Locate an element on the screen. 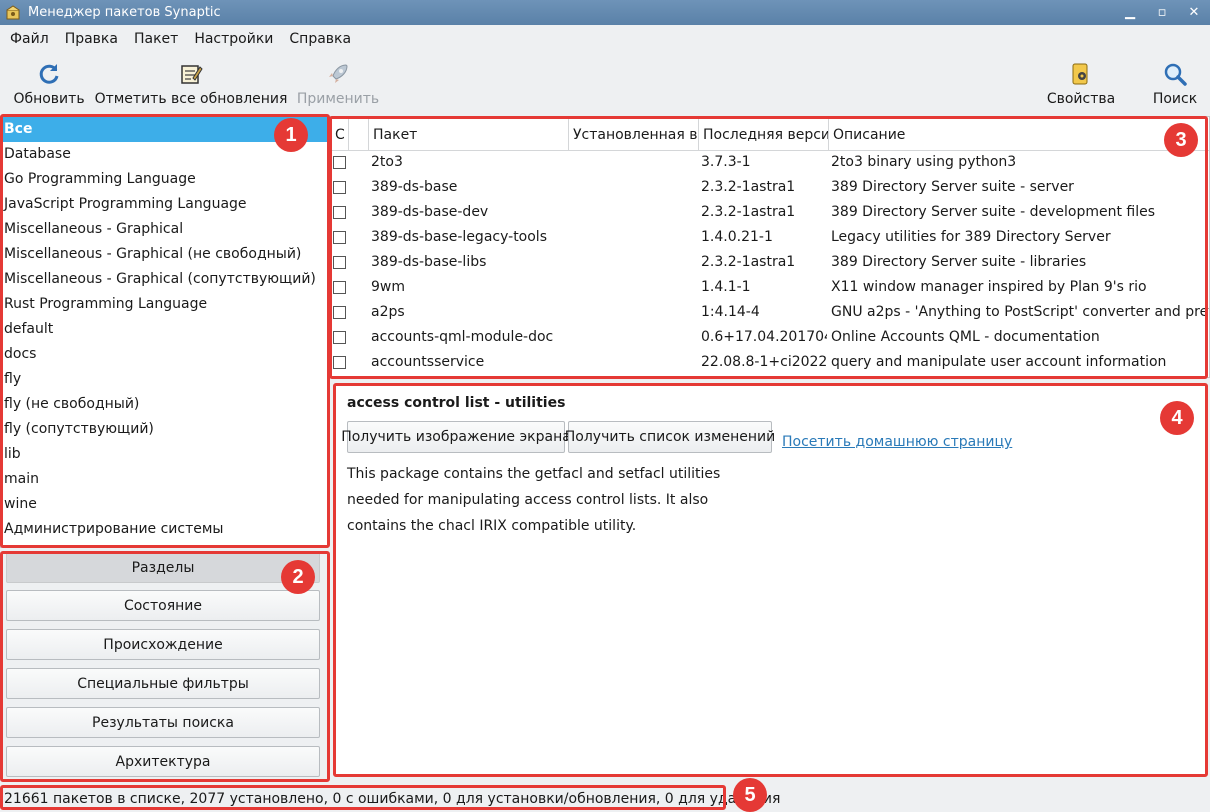 The width and height of the screenshot is (1210, 812). menu-edit: Правка is located at coordinates (91, 39).